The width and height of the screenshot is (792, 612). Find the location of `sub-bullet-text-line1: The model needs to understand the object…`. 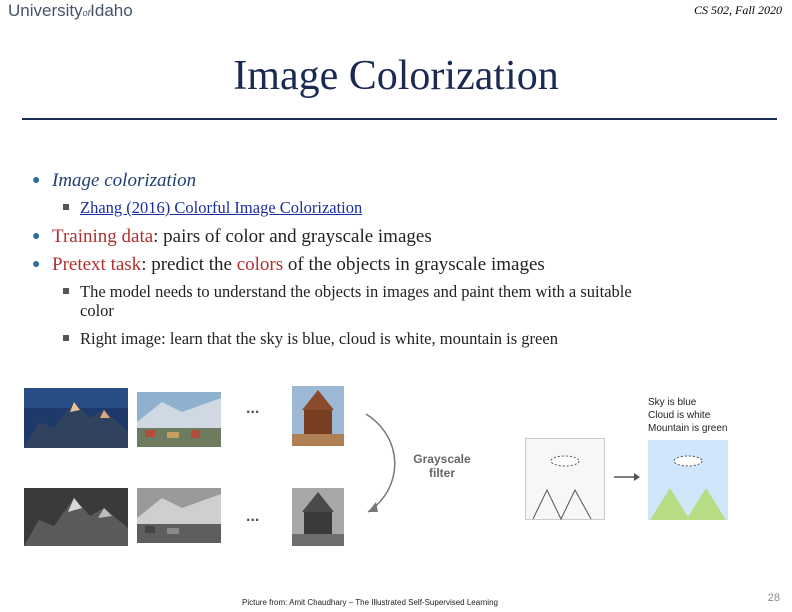

sub-bullet-text-line1: The model needs to understand the object… is located at coordinates (356, 291).